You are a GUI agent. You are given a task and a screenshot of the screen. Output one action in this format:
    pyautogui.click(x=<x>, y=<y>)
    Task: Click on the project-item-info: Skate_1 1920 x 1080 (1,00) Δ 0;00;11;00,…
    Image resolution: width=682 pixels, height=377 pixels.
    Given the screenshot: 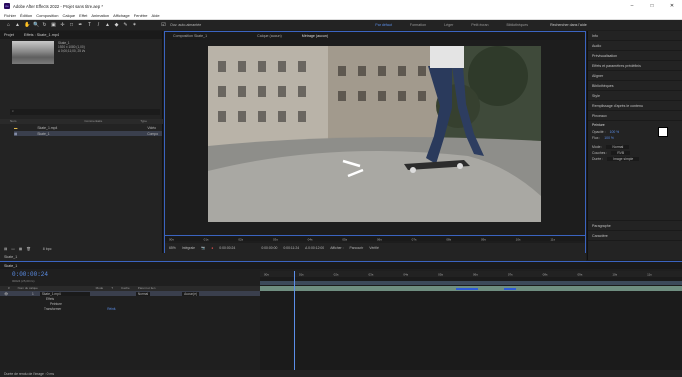 What is the action you would take?
    pyautogui.click(x=72, y=47)
    